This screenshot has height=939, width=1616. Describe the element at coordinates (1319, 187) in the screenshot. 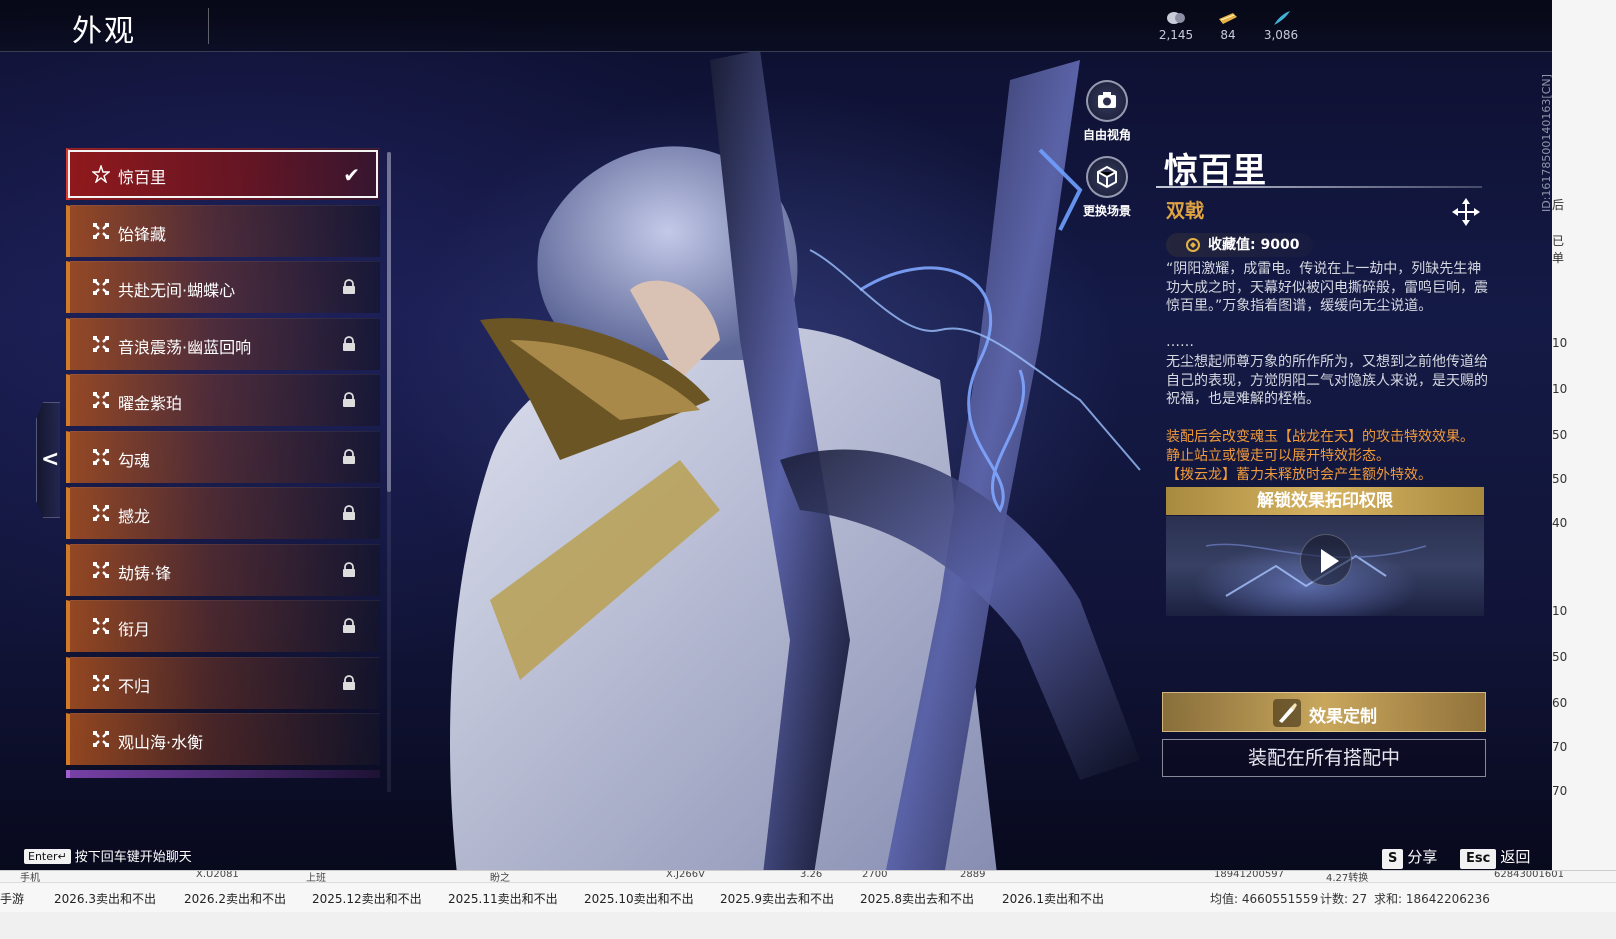

I see `detail-divider` at that location.